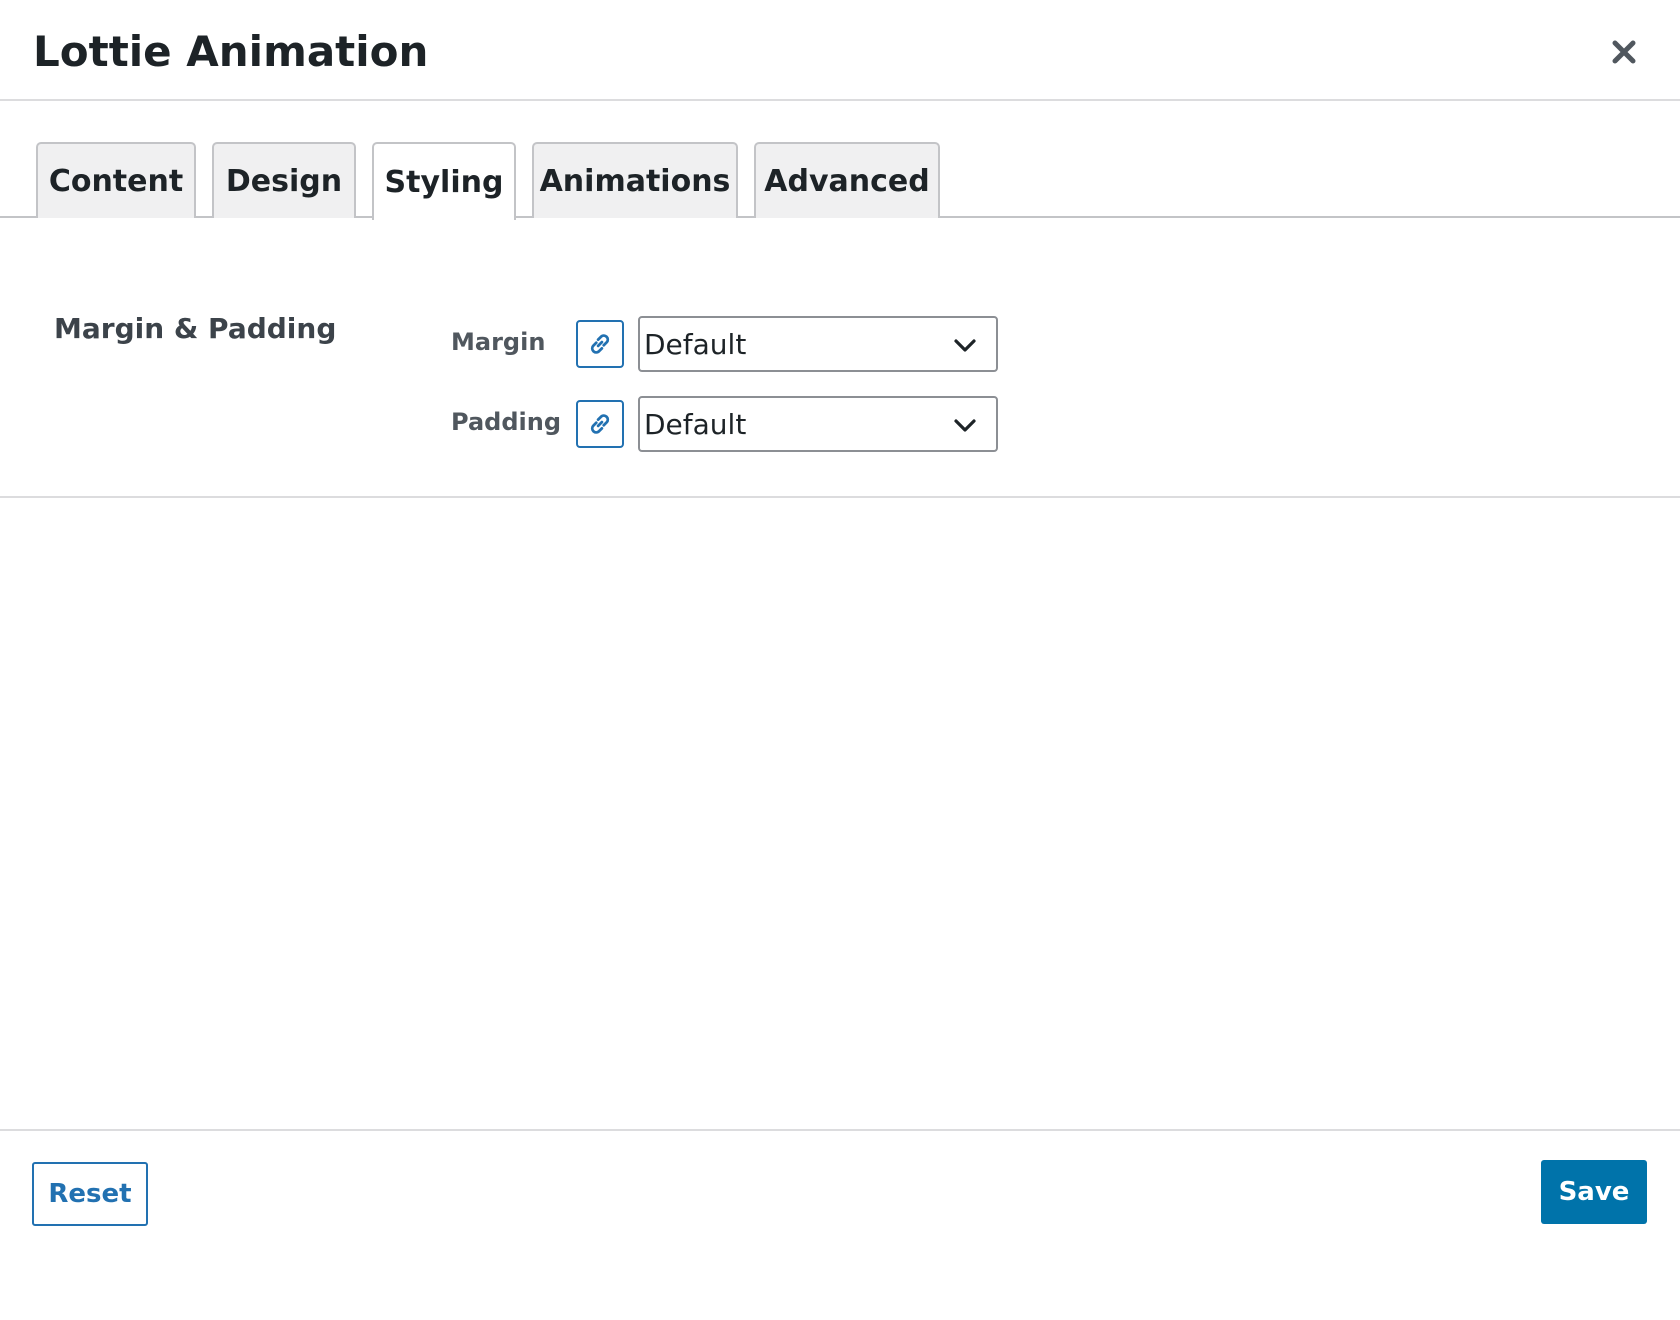  What do you see at coordinates (90, 1194) in the screenshot?
I see `reset-button: Reset` at bounding box center [90, 1194].